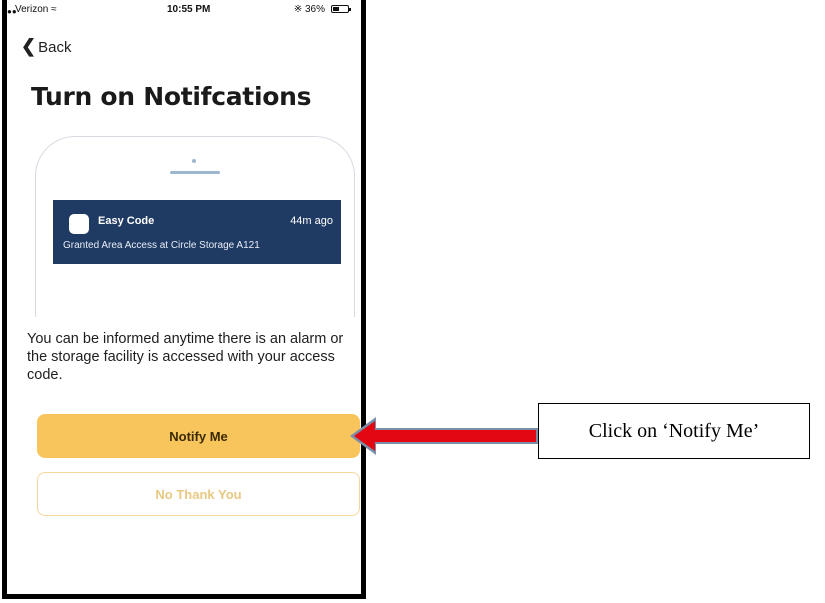  I want to click on instruction-callout: Click on ‘Notify Me’, so click(674, 431).